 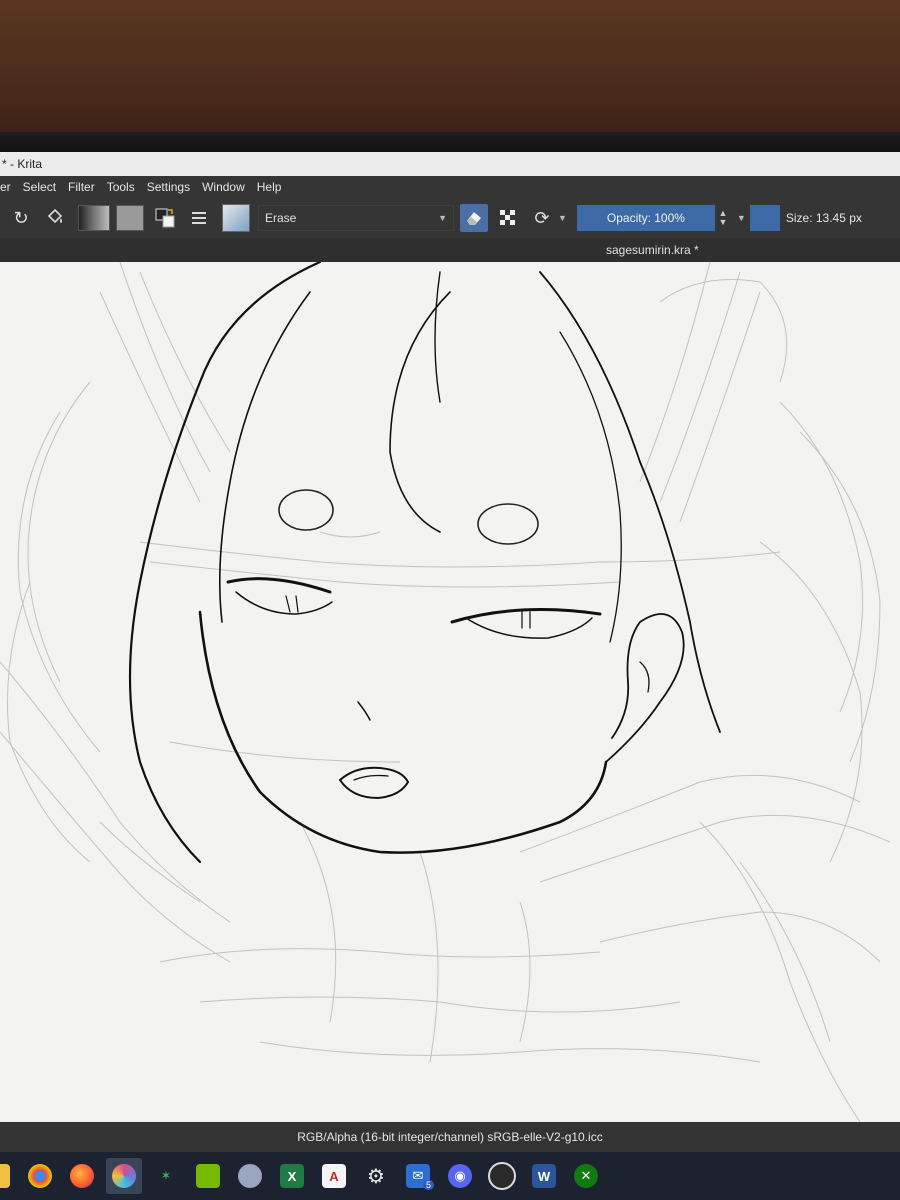 I want to click on xbox-icon: ✕, so click(x=586, y=1176).